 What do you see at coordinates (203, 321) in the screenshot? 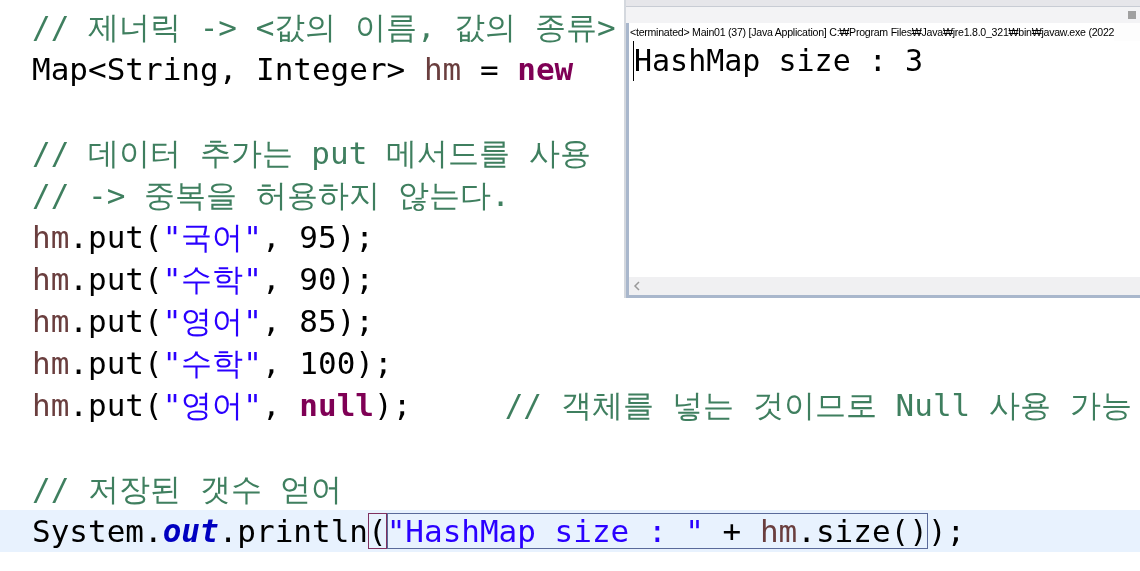
I see `code-line: hm.put("영어", 85);` at bounding box center [203, 321].